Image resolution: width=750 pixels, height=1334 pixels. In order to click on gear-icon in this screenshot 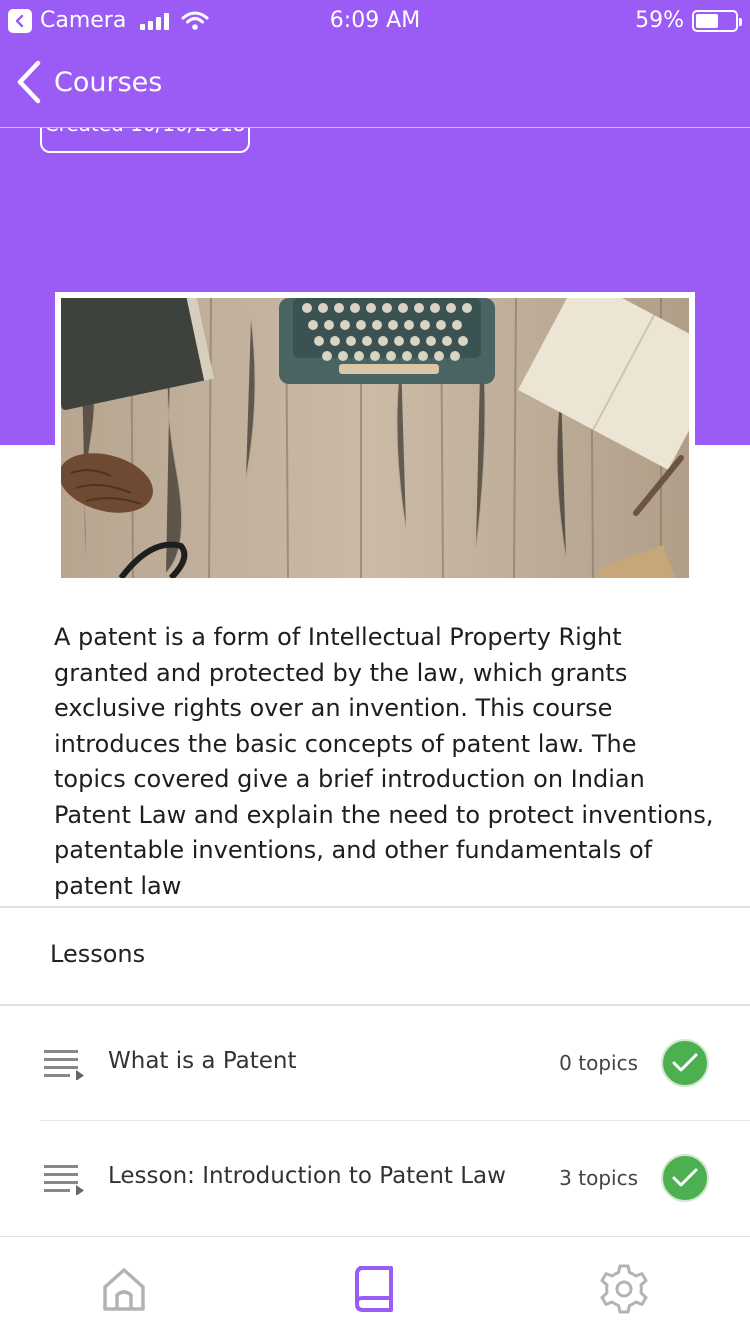, I will do `click(624, 1289)`.